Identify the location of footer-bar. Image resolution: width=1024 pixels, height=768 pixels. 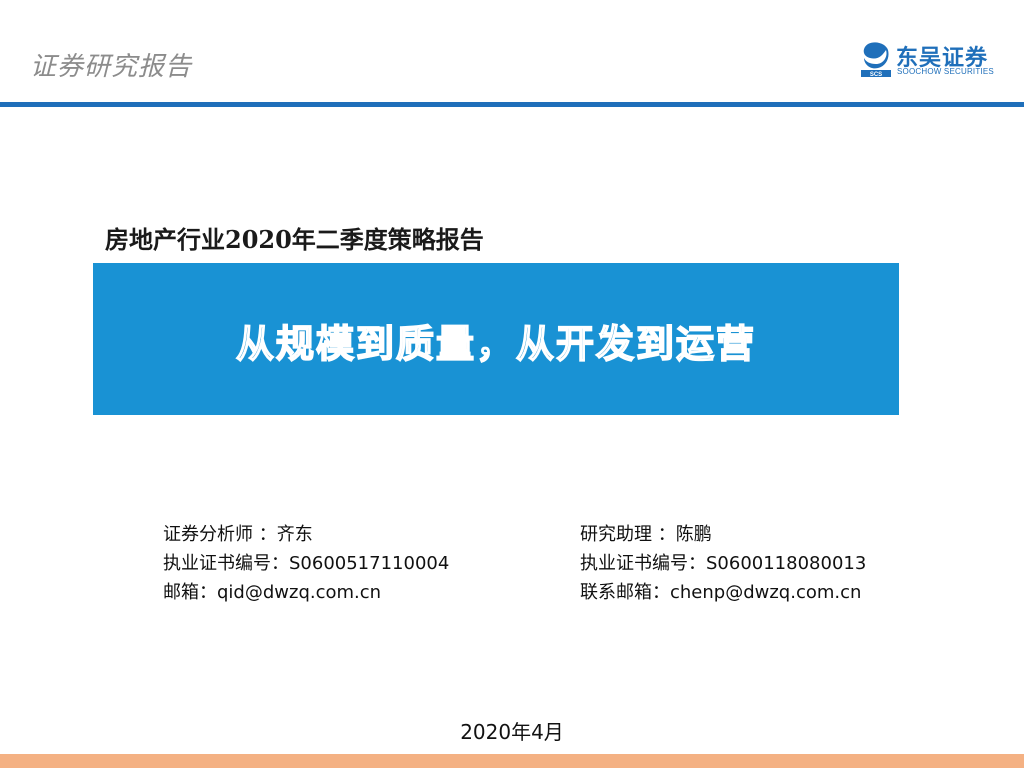
(512, 761).